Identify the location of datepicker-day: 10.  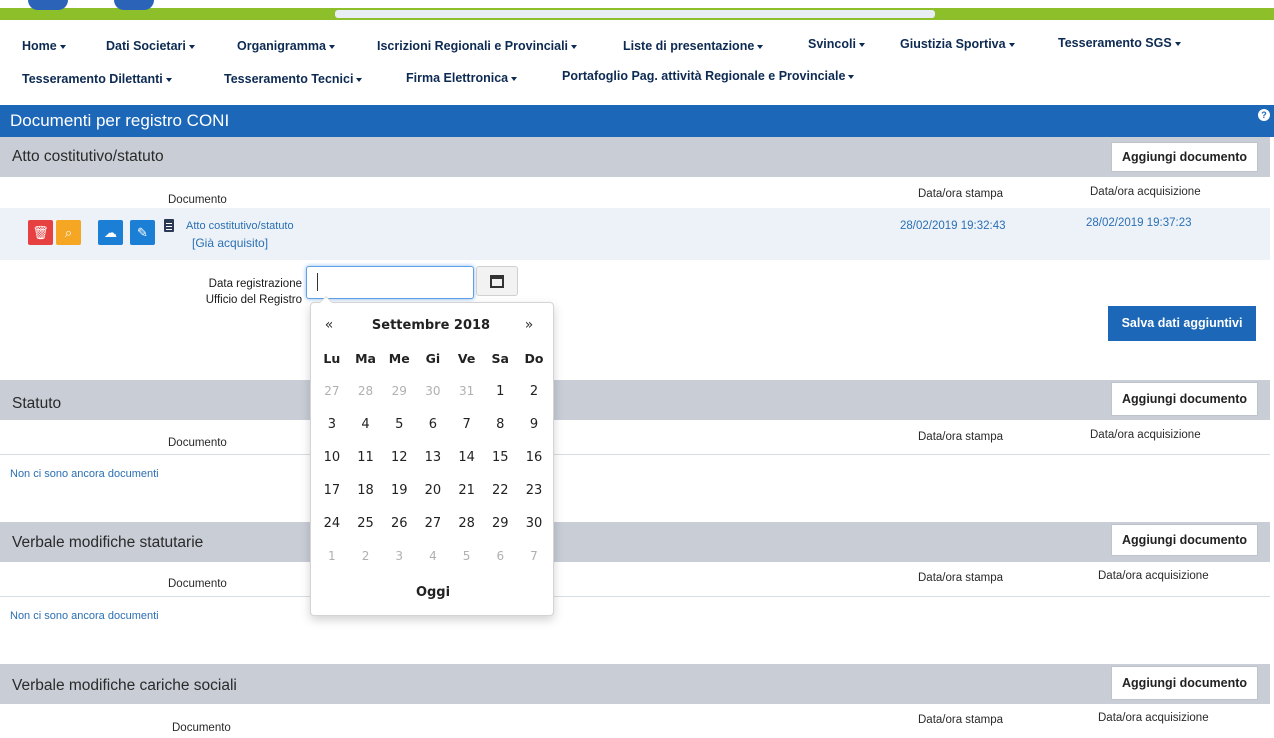
(332, 457).